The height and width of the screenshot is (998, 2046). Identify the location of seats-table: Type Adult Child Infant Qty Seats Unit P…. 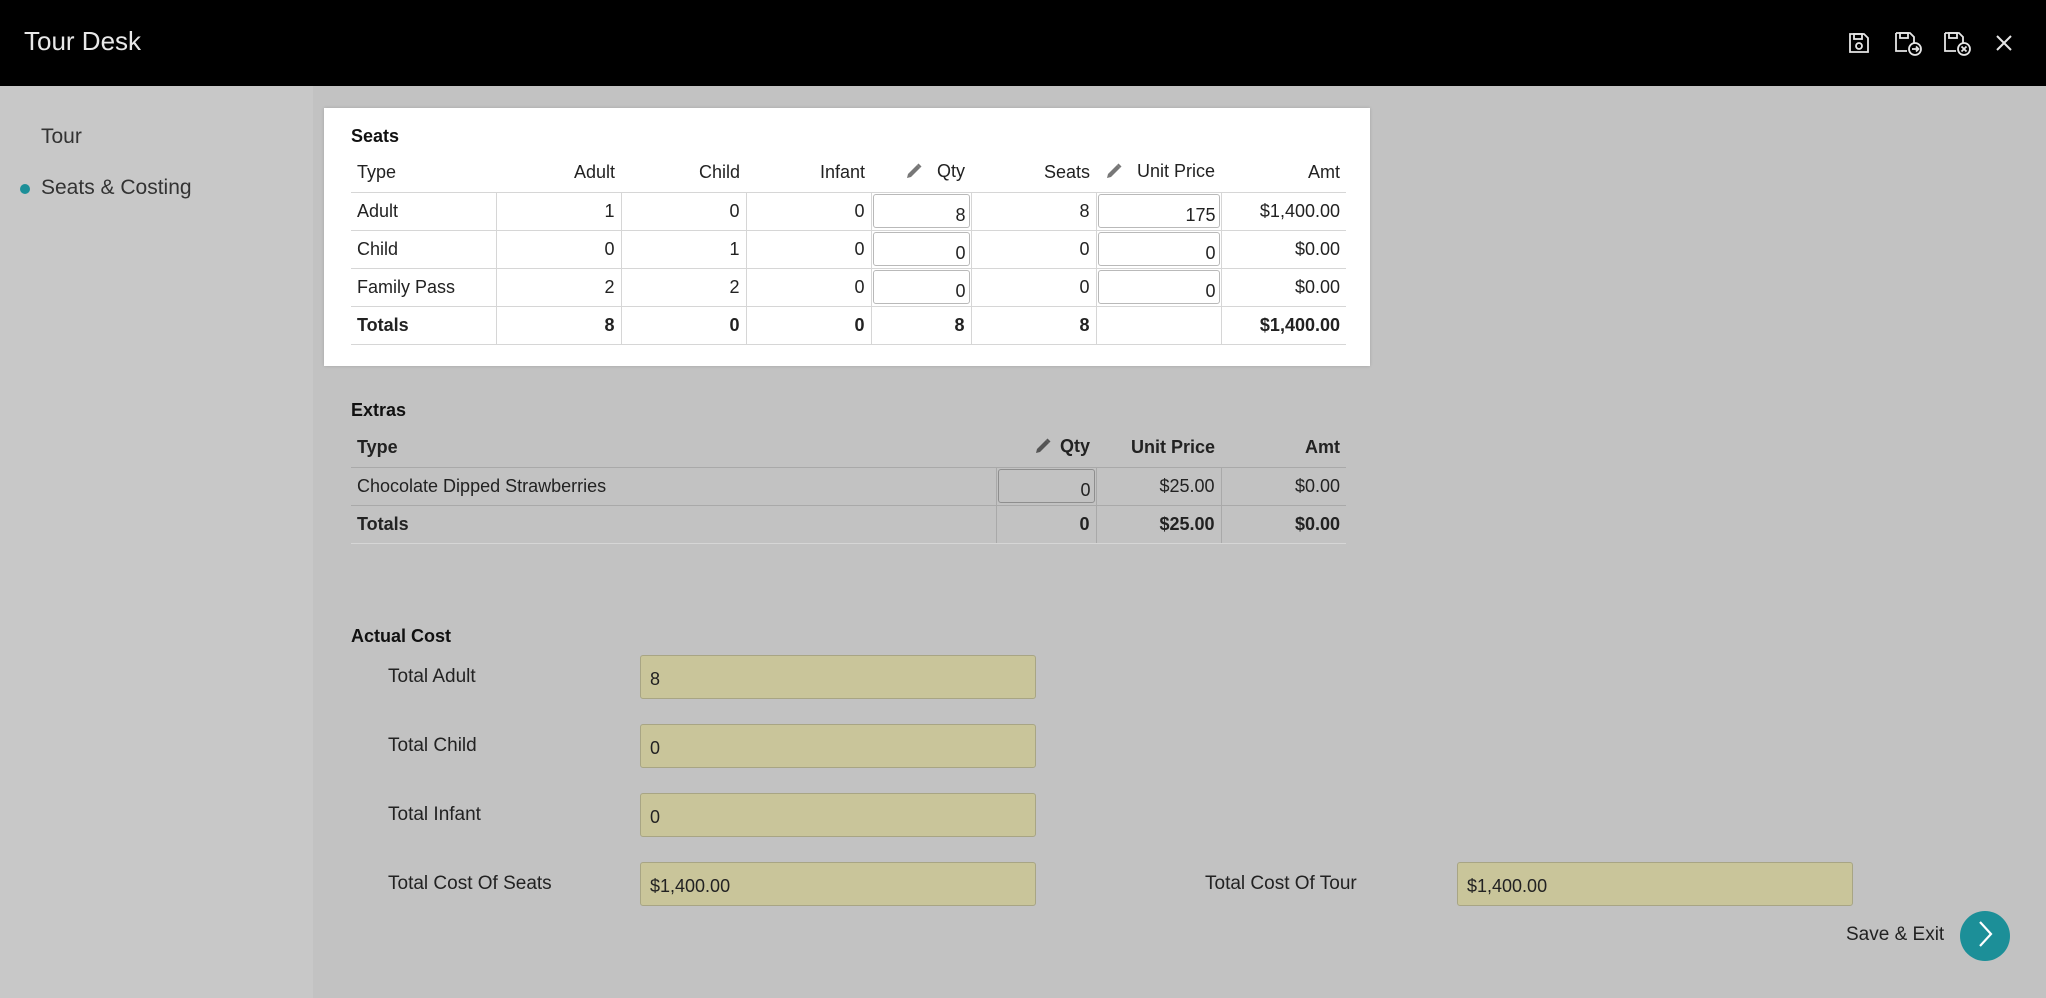
(848, 249).